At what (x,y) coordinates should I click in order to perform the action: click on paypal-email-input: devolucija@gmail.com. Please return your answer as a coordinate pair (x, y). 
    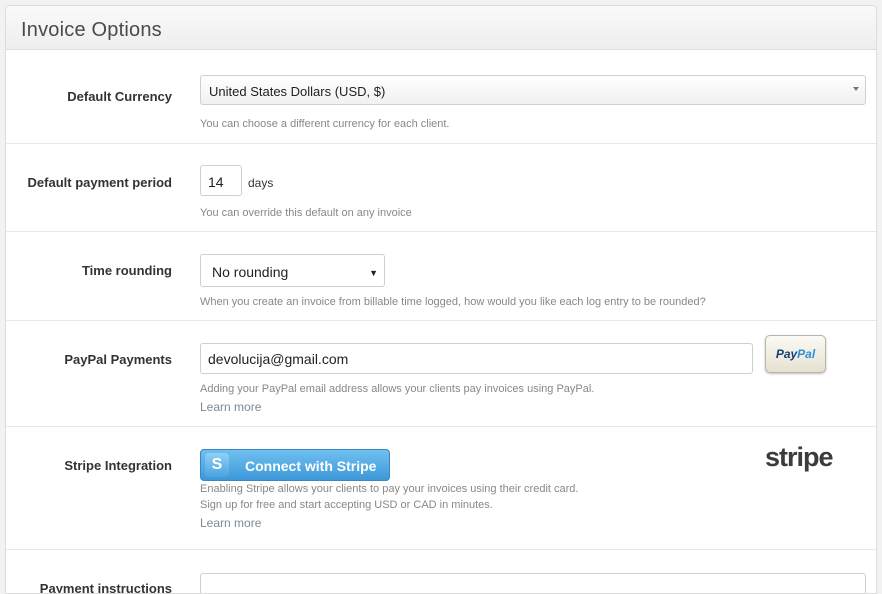
    Looking at the image, I should click on (476, 358).